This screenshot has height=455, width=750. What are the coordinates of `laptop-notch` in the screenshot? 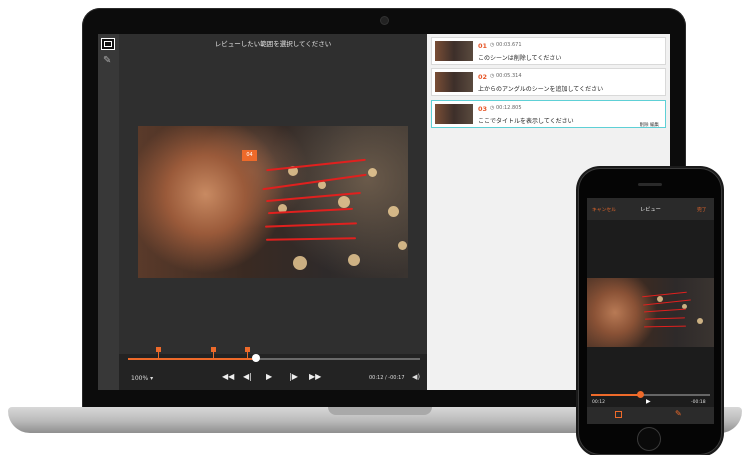 It's located at (380, 411).